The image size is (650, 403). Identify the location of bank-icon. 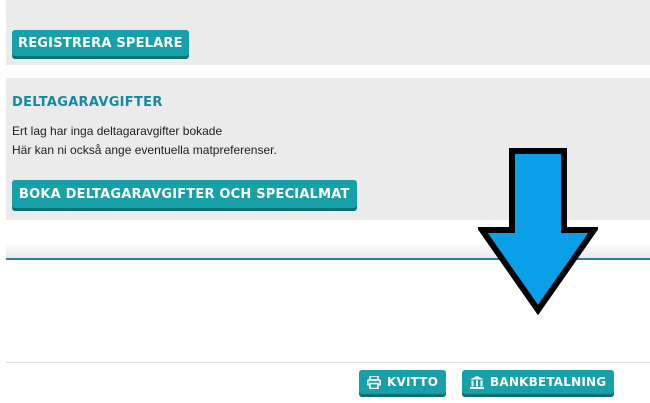
(477, 382).